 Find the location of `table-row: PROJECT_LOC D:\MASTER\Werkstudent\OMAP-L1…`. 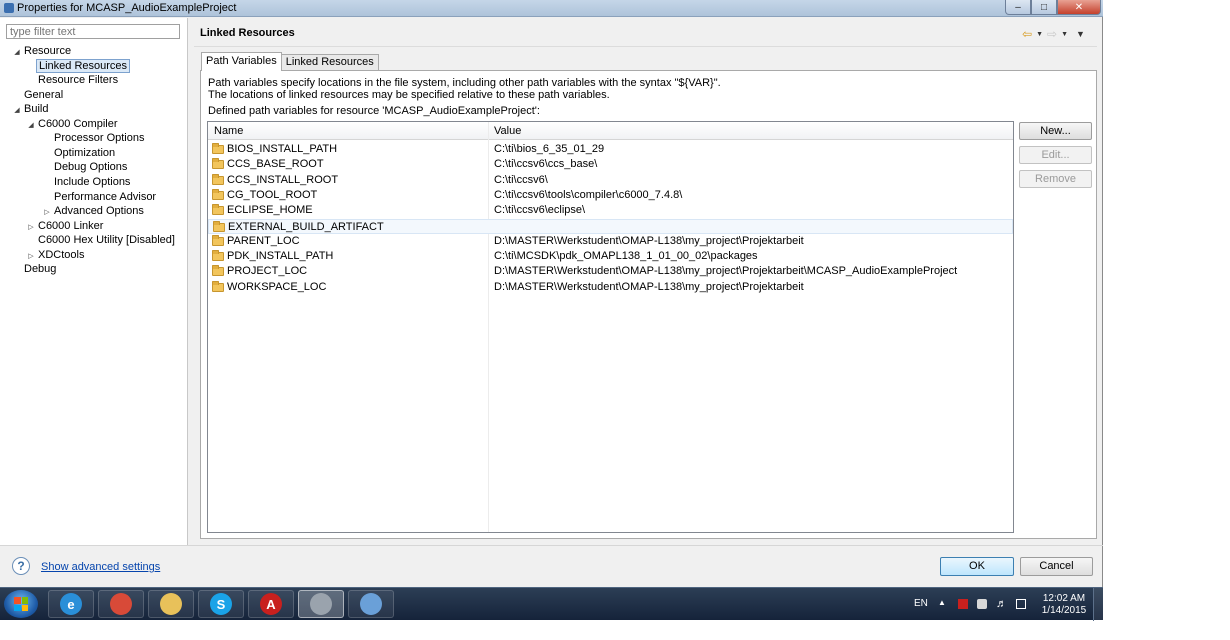

table-row: PROJECT_LOC D:\MASTER\Werkstudent\OMAP-L1… is located at coordinates (610, 271).